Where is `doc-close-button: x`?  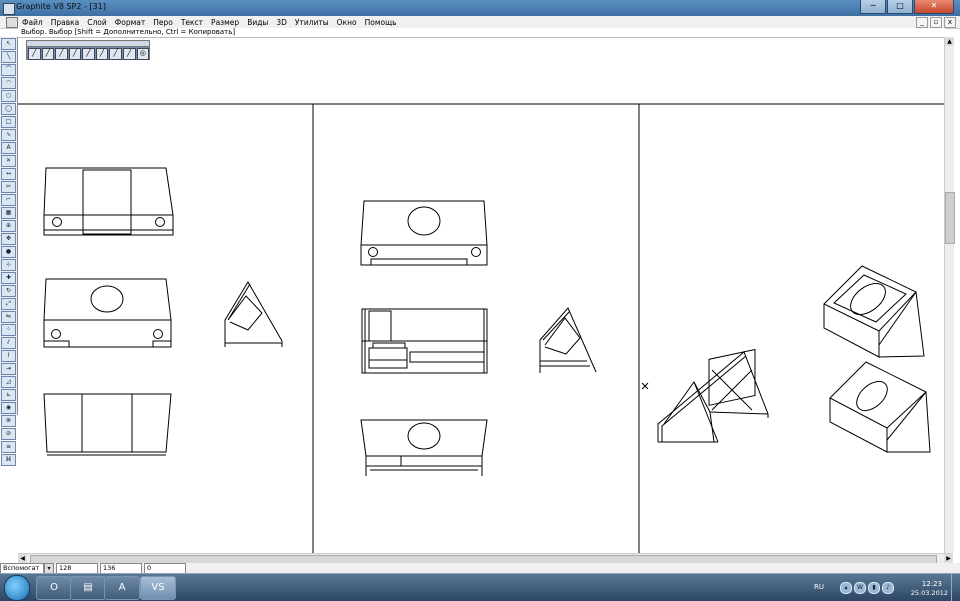
doc-close-button: x is located at coordinates (950, 22).